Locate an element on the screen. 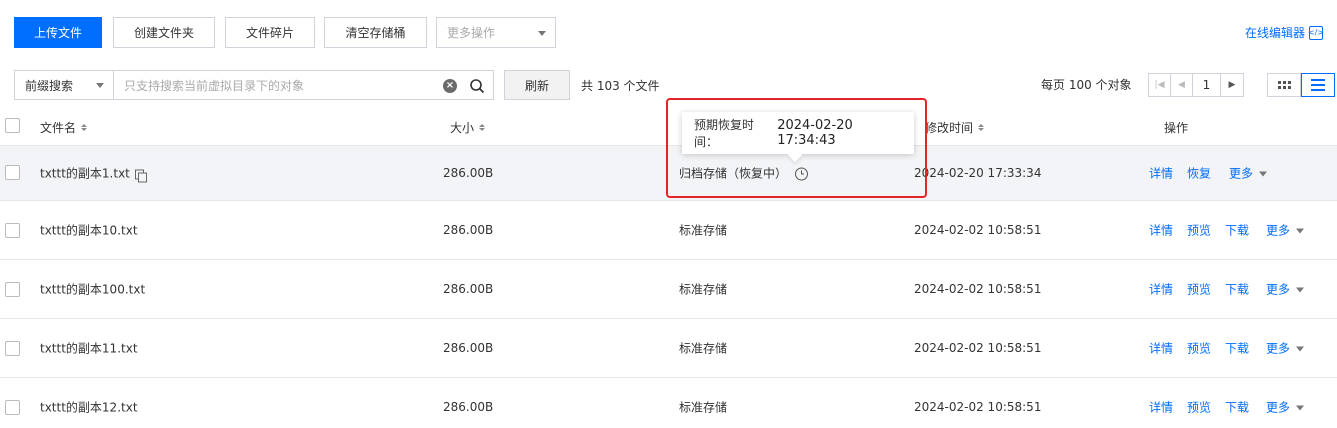 The height and width of the screenshot is (428, 1337). search-mode-select: 前缀搜索 is located at coordinates (64, 85).